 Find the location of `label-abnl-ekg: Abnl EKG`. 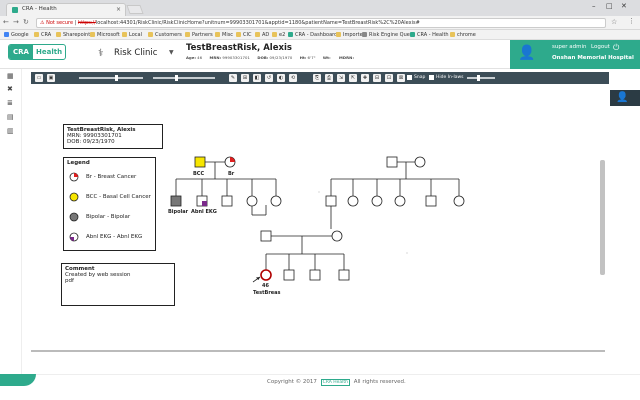

label-abnl-ekg: Abnl EKG is located at coordinates (204, 212).